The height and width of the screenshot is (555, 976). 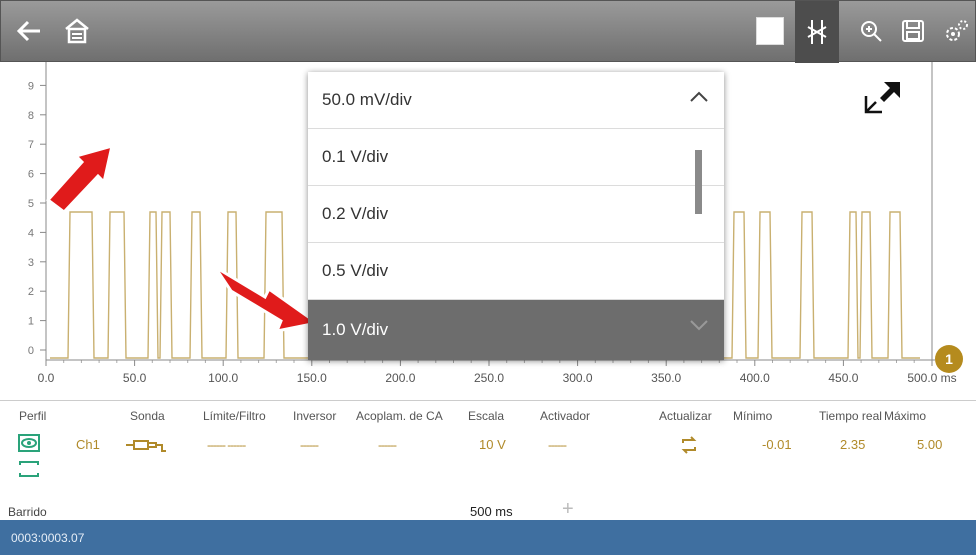 What do you see at coordinates (777, 444) in the screenshot?
I see `min-value: -0.01` at bounding box center [777, 444].